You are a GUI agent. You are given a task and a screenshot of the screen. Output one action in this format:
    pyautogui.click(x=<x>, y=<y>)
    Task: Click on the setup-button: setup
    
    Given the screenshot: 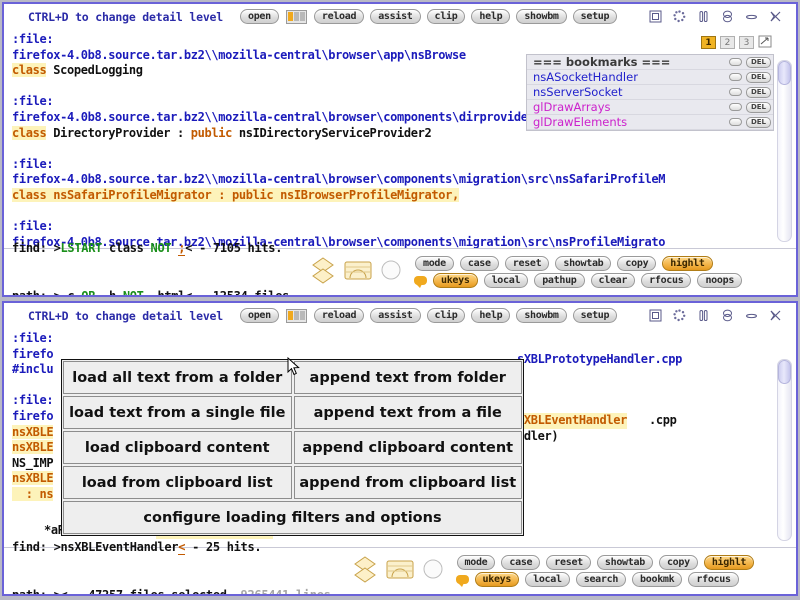 What is the action you would take?
    pyautogui.click(x=595, y=16)
    